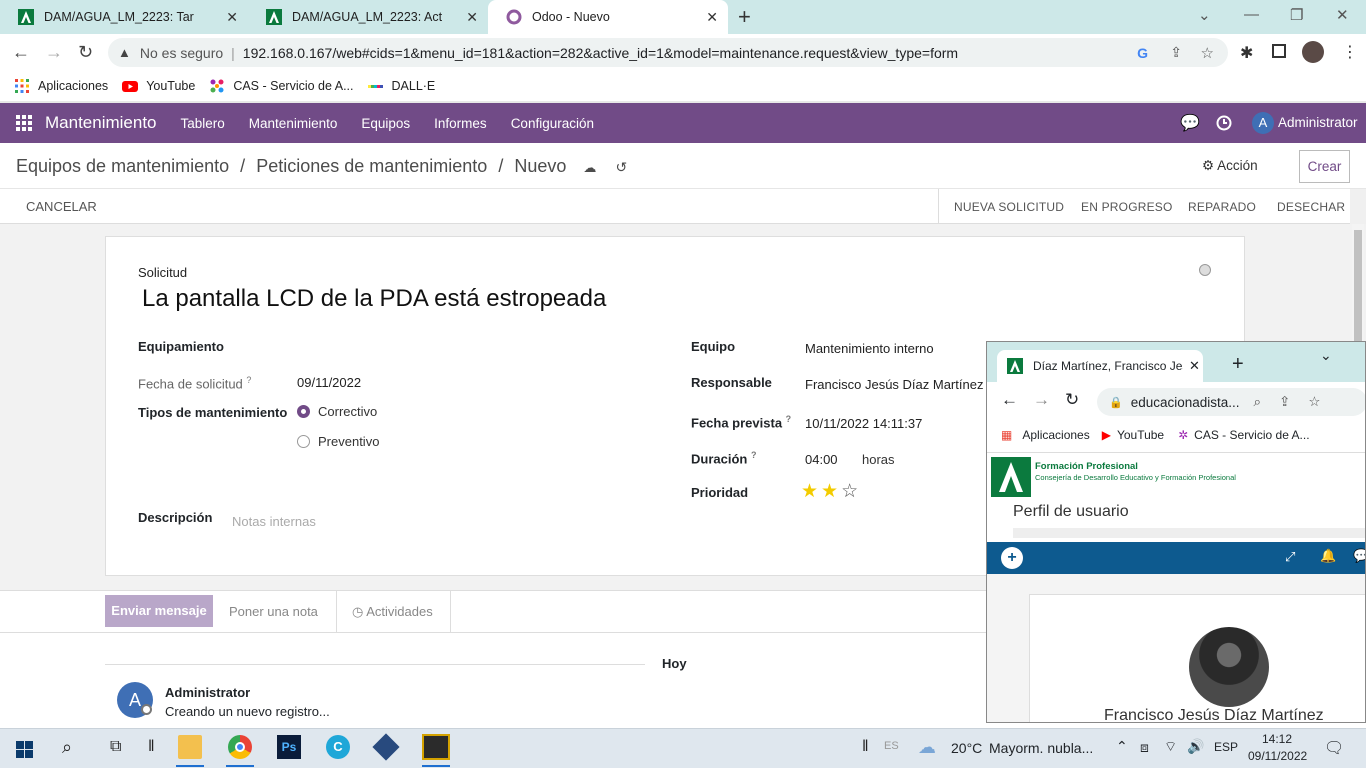 The width and height of the screenshot is (1366, 768). Describe the element at coordinates (203, 123) in the screenshot. I see `menu-tablero: Tablero` at that location.